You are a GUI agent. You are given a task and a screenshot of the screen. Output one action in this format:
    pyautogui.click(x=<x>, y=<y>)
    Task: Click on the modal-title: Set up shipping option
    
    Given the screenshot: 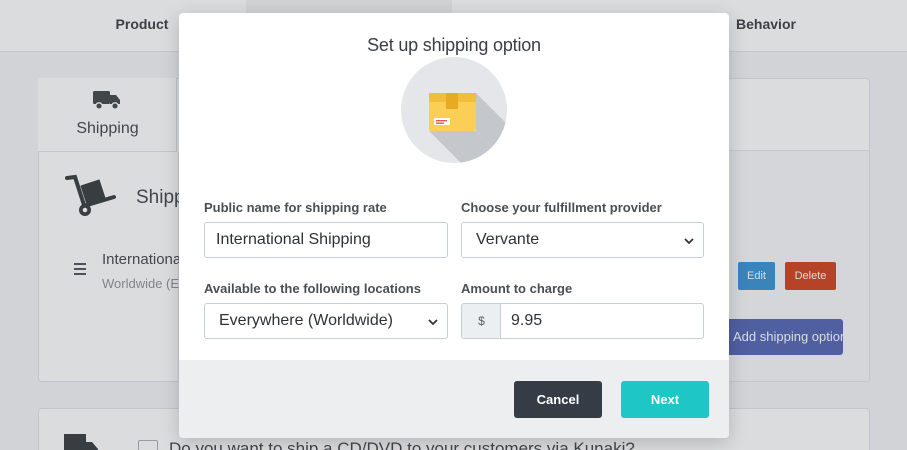 What is the action you would take?
    pyautogui.click(x=454, y=45)
    